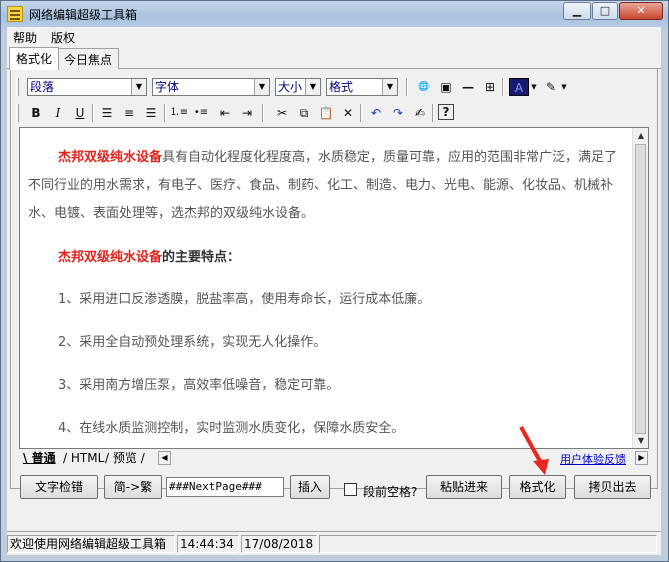 The height and width of the screenshot is (562, 669). What do you see at coordinates (192, 342) in the screenshot?
I see `feature-item: 2、采用全自动预处理系统，实现无人化操作。` at bounding box center [192, 342].